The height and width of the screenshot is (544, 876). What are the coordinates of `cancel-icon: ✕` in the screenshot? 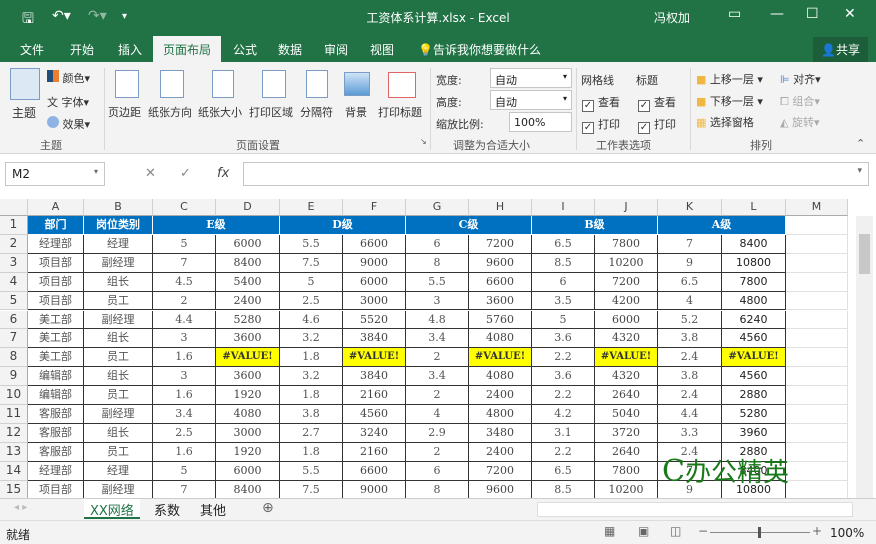 It's located at (150, 173).